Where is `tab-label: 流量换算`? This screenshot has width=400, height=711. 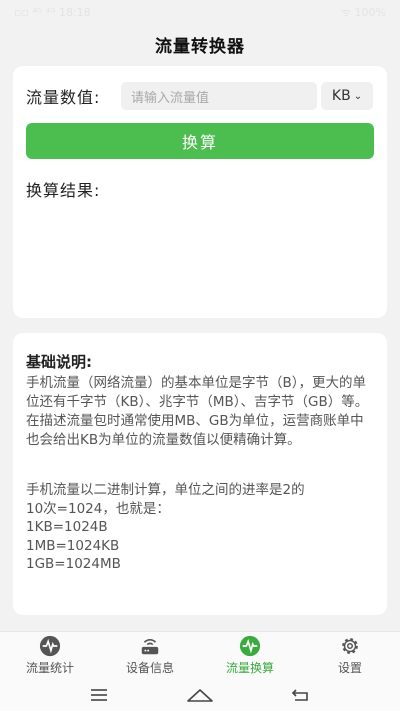 tab-label: 流量换算 is located at coordinates (249, 668).